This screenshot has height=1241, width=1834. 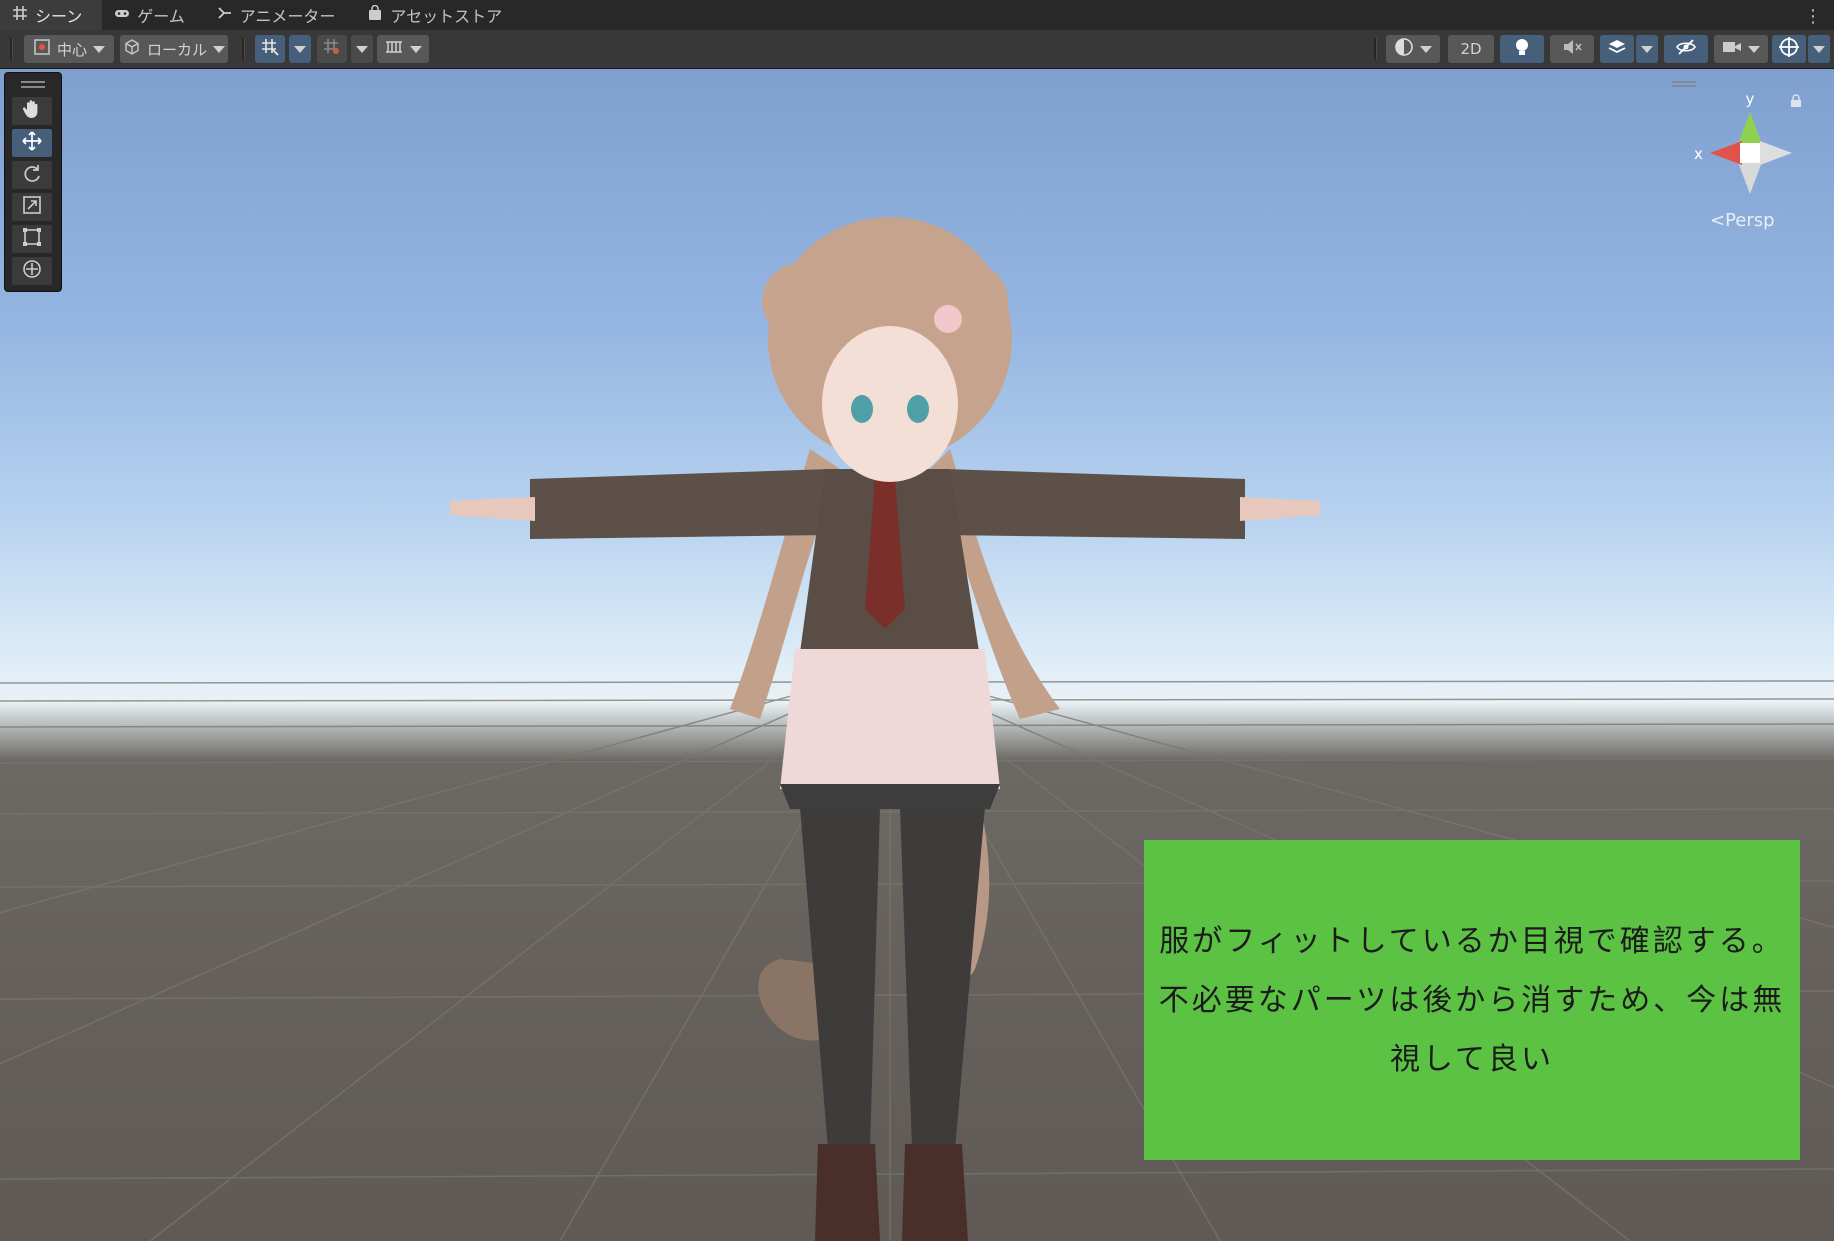 I want to click on ruler-dropdown, so click(x=403, y=49).